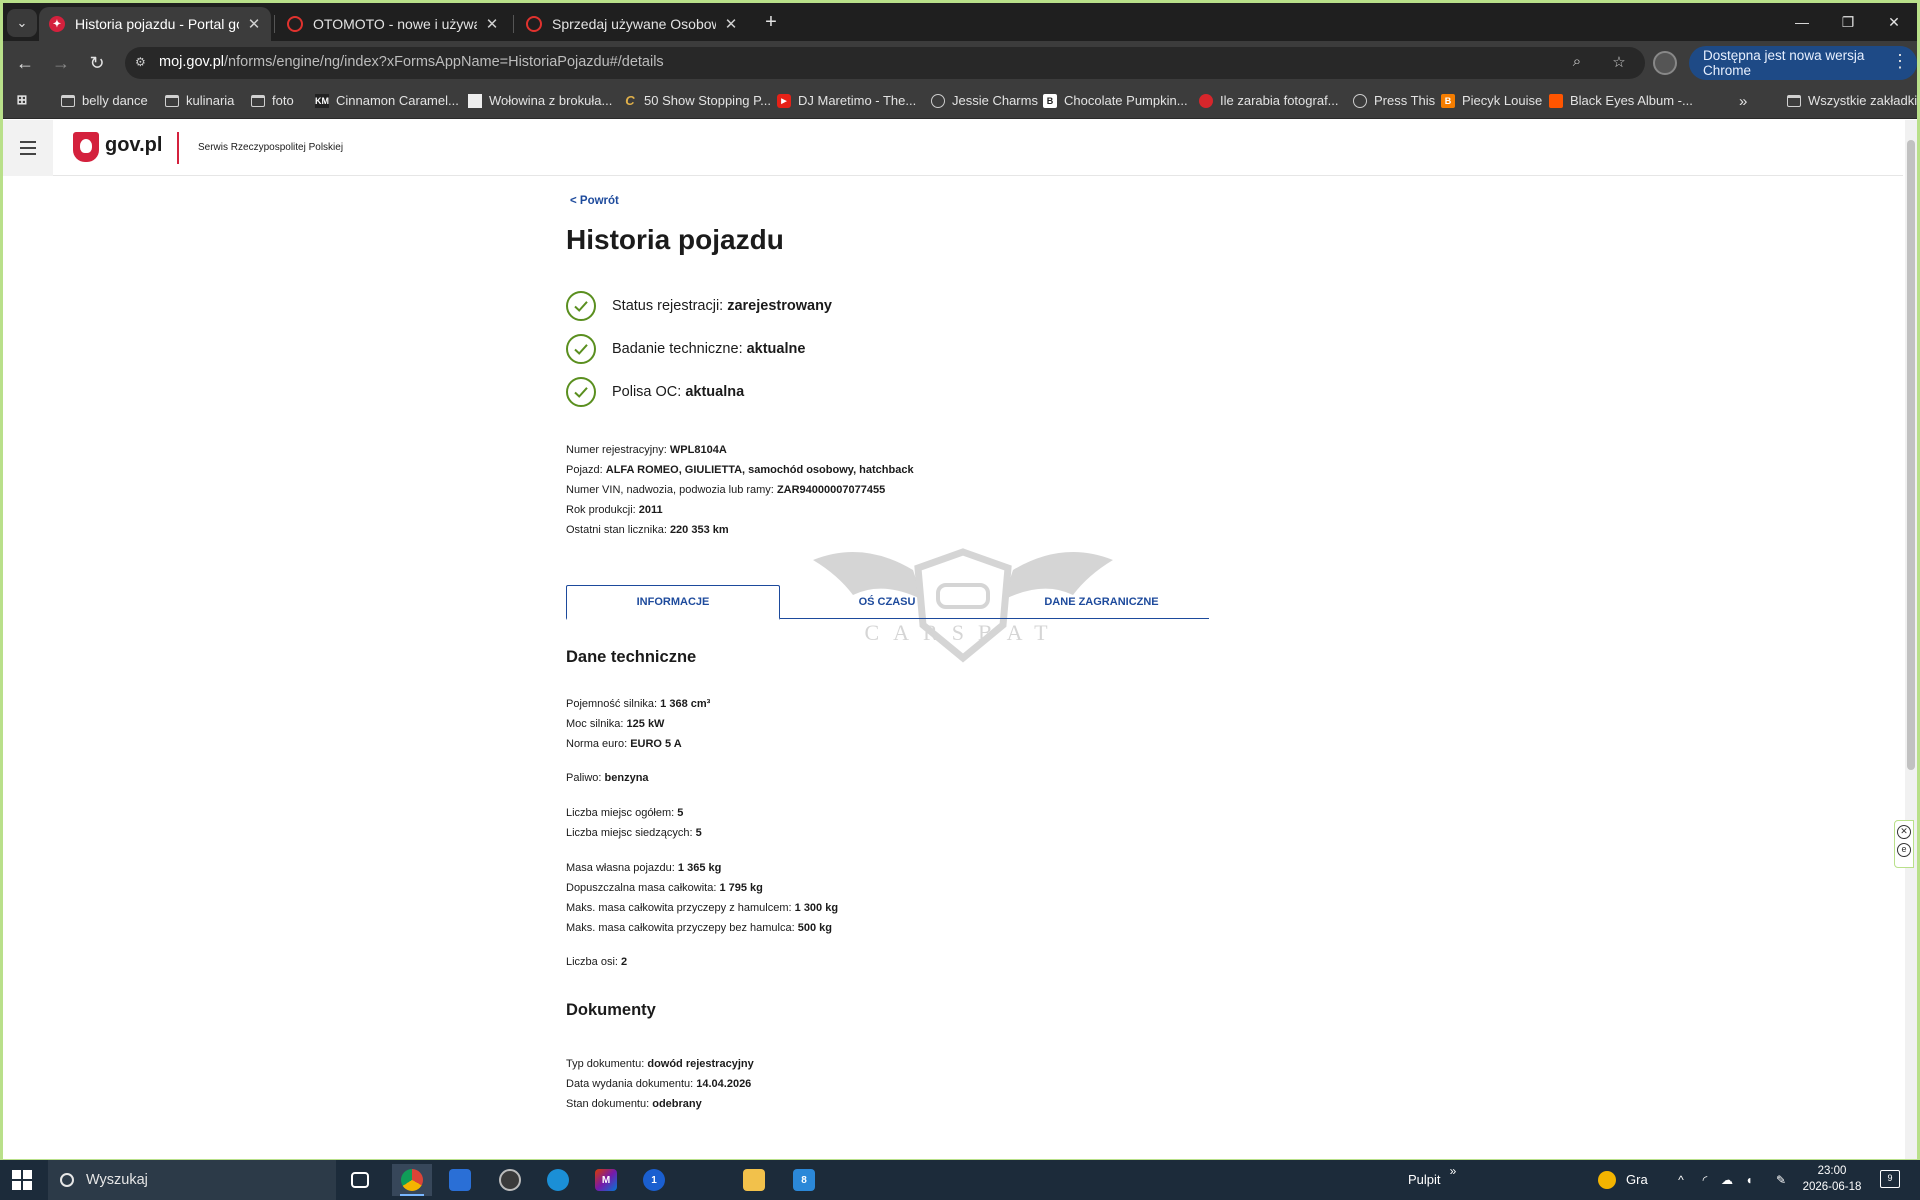 The height and width of the screenshot is (1200, 1920). Describe the element at coordinates (460, 1180) in the screenshot. I see `store-taskbar-icon` at that location.